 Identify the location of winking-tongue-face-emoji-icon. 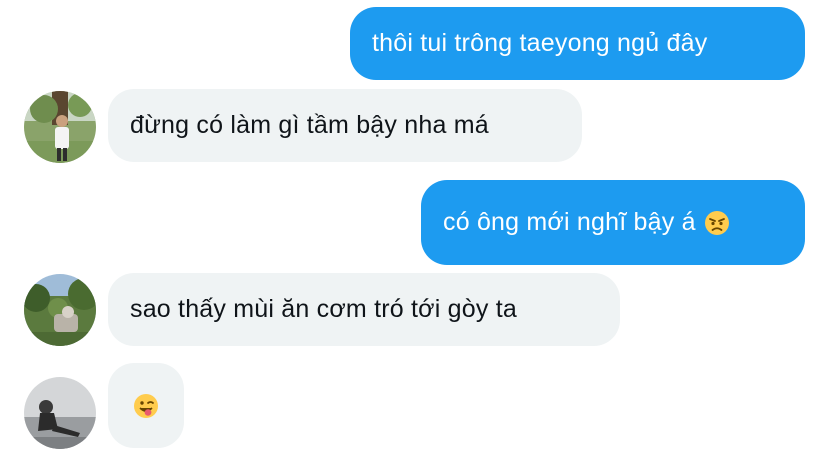
(146, 406).